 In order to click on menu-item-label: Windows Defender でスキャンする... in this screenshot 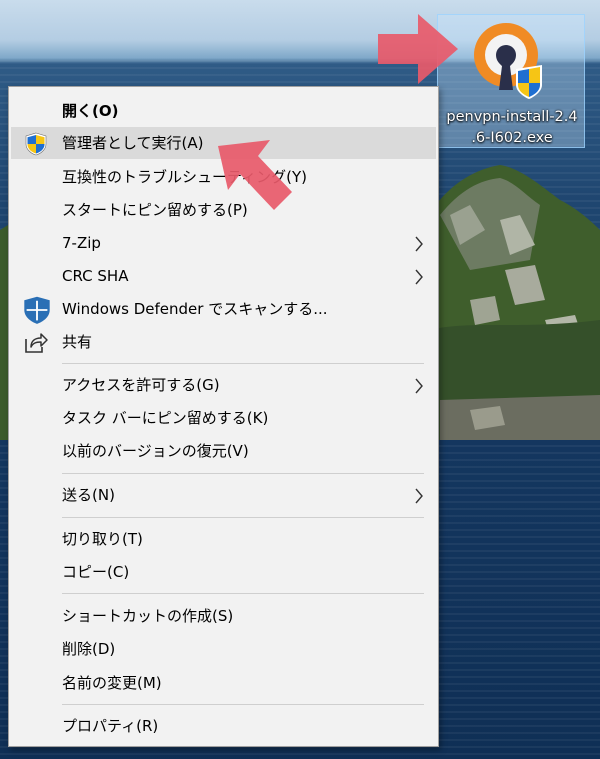, I will do `click(195, 309)`.